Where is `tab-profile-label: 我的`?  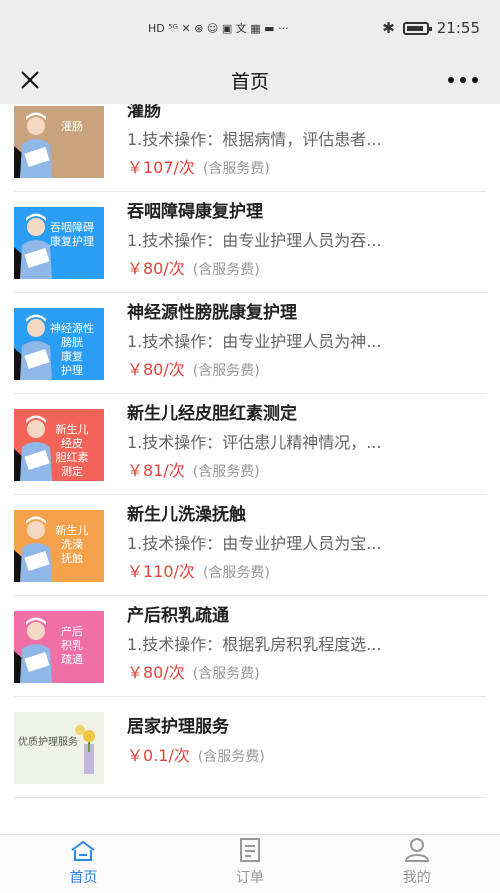 tab-profile-label: 我的 is located at coordinates (416, 878).